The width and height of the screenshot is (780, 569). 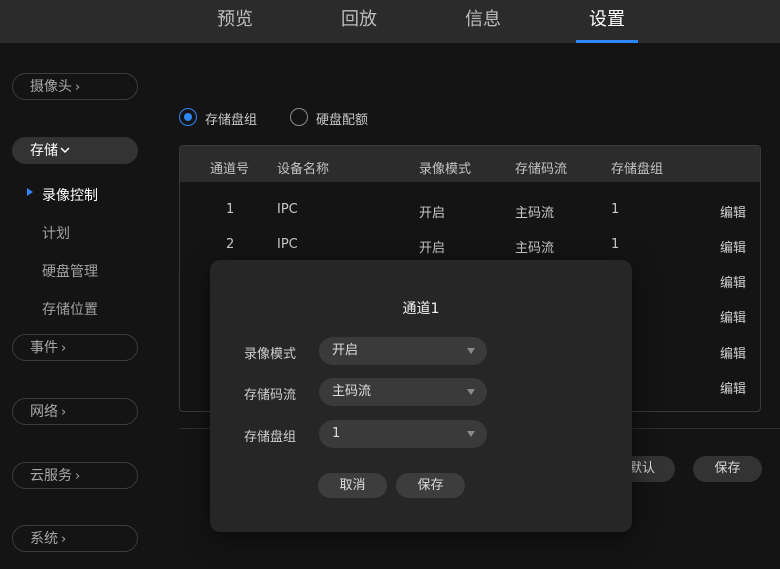 What do you see at coordinates (75, 538) in the screenshot?
I see `sidebar-item-system: 系统 ›` at bounding box center [75, 538].